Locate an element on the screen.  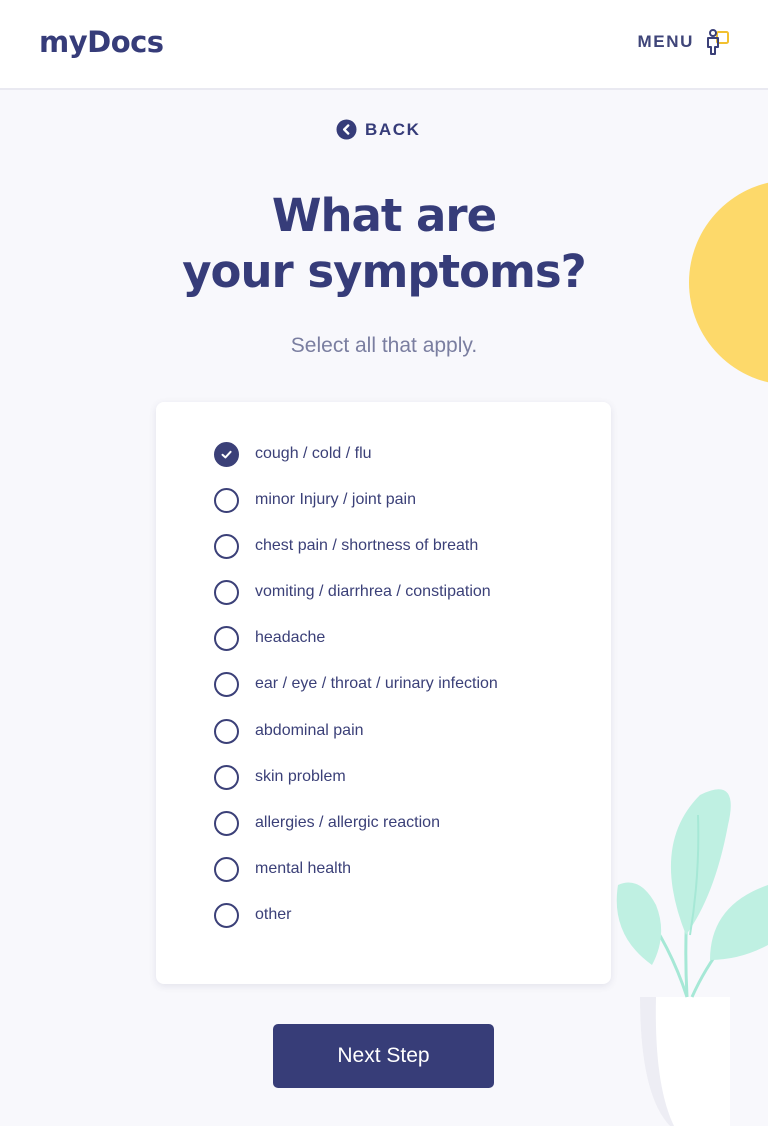
next-step-button: Next Step is located at coordinates (383, 1056).